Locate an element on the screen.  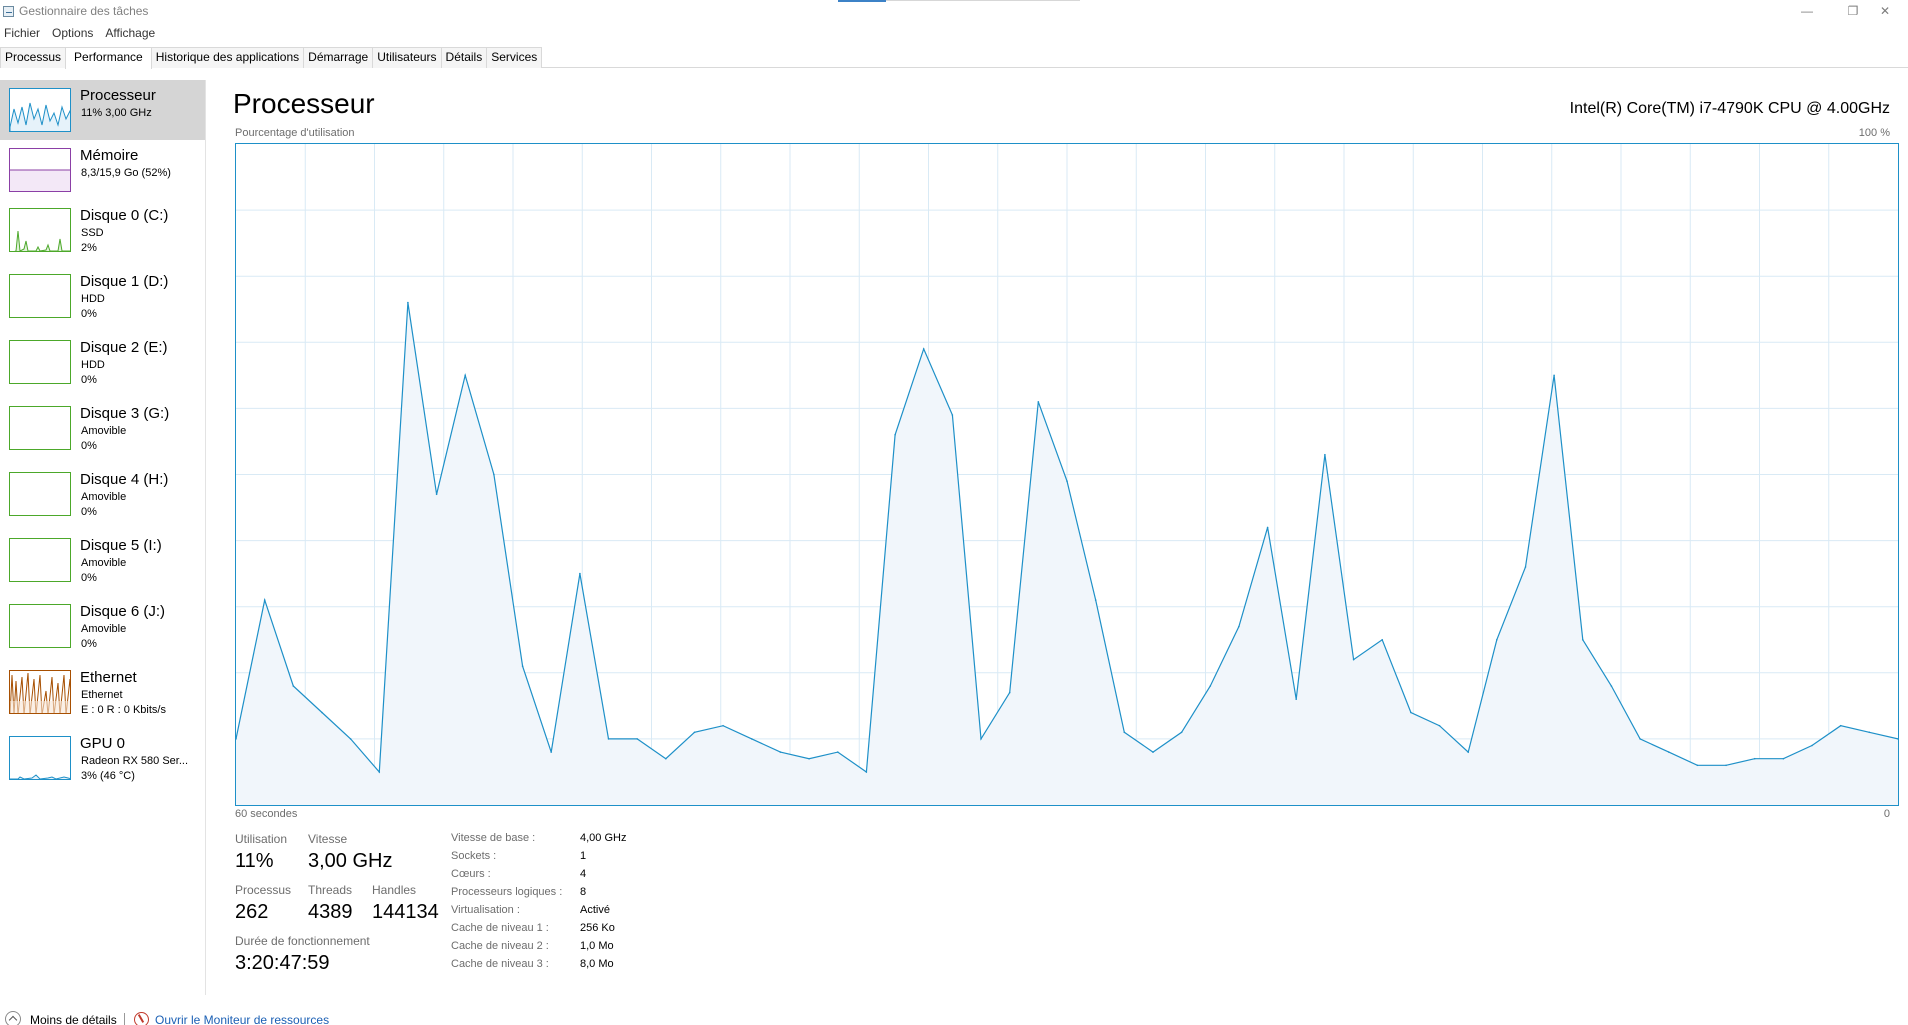
tab-details: Détails is located at coordinates (464, 57).